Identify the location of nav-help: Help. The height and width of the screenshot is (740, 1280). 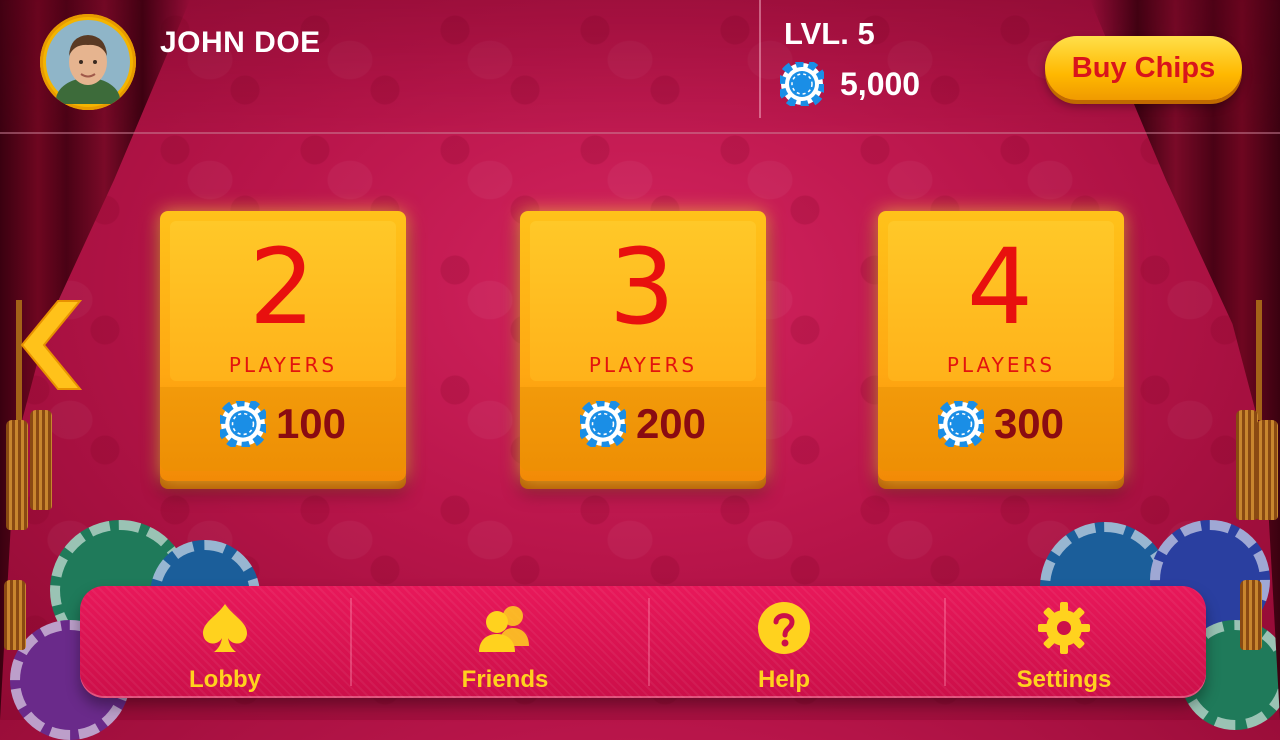
(784, 642).